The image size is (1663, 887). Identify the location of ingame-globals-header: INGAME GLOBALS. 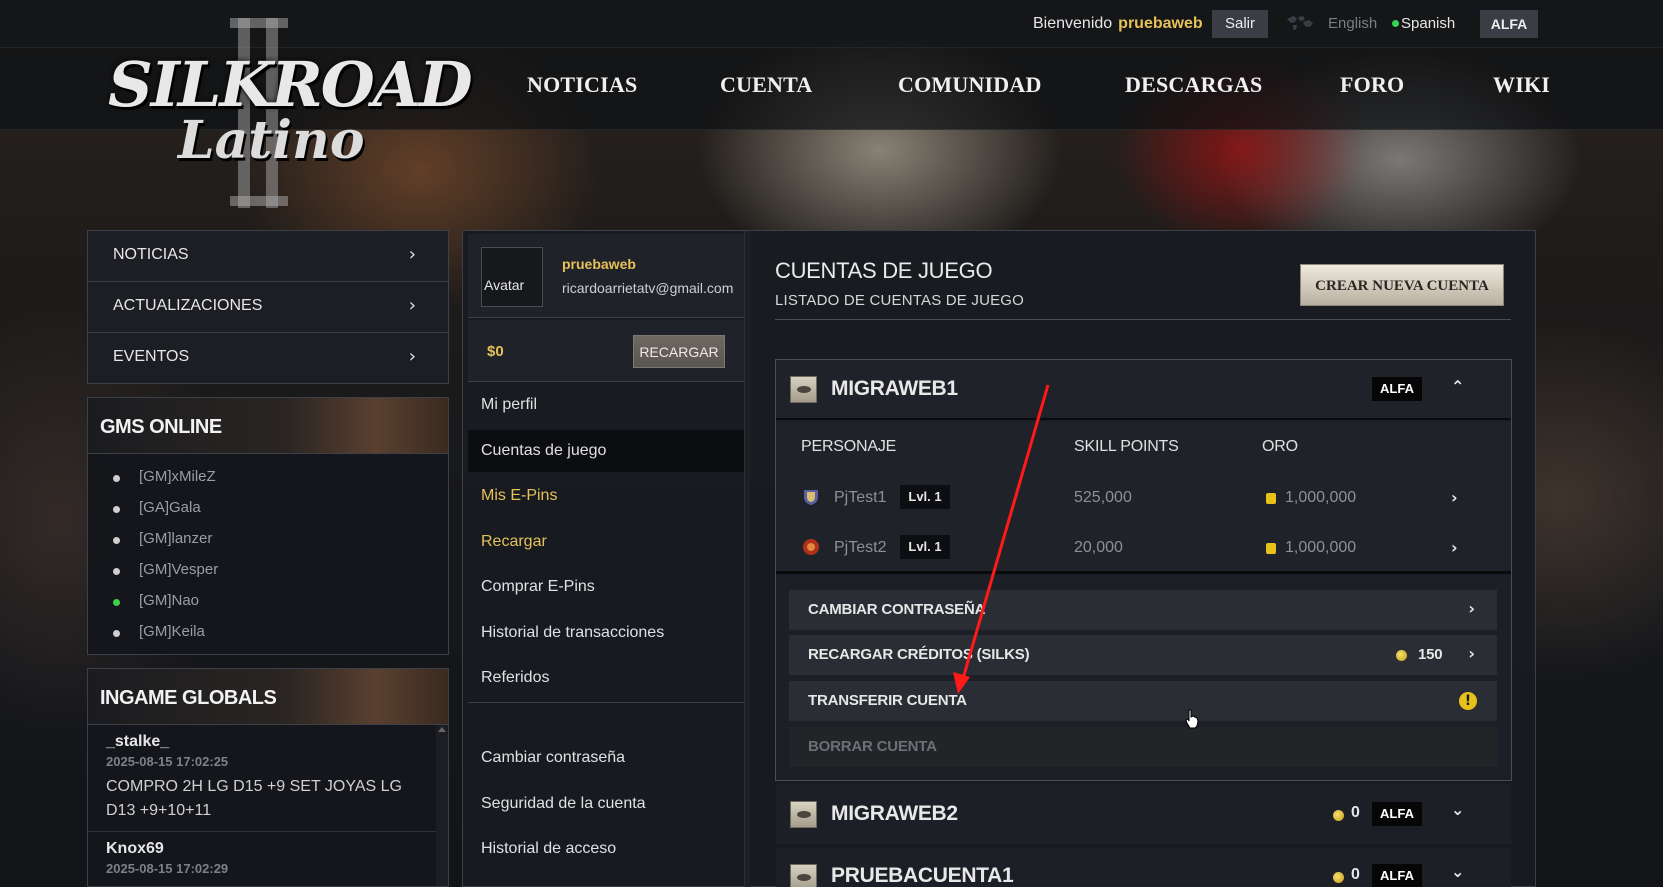
(268, 697).